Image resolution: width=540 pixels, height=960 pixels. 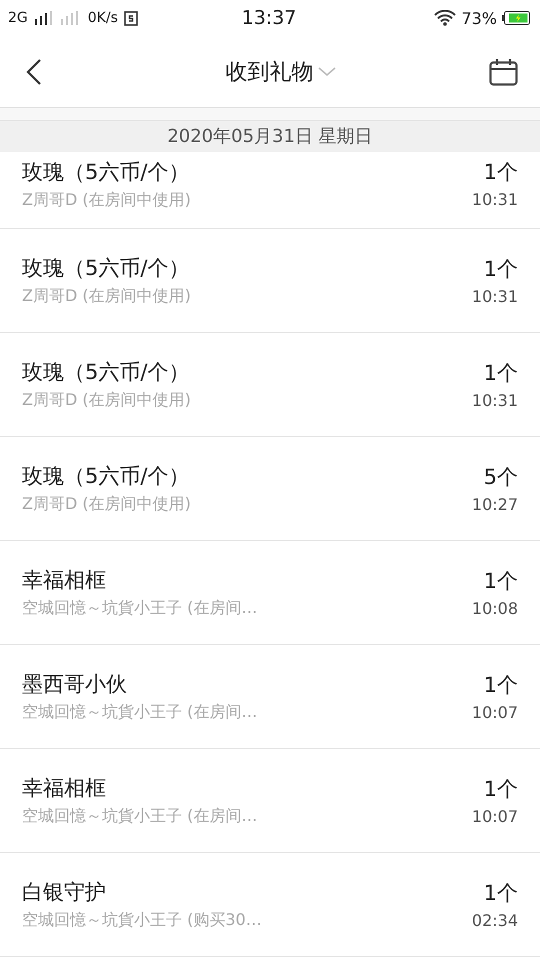 I want to click on gift-name: 墨西哥小伙, so click(x=75, y=684).